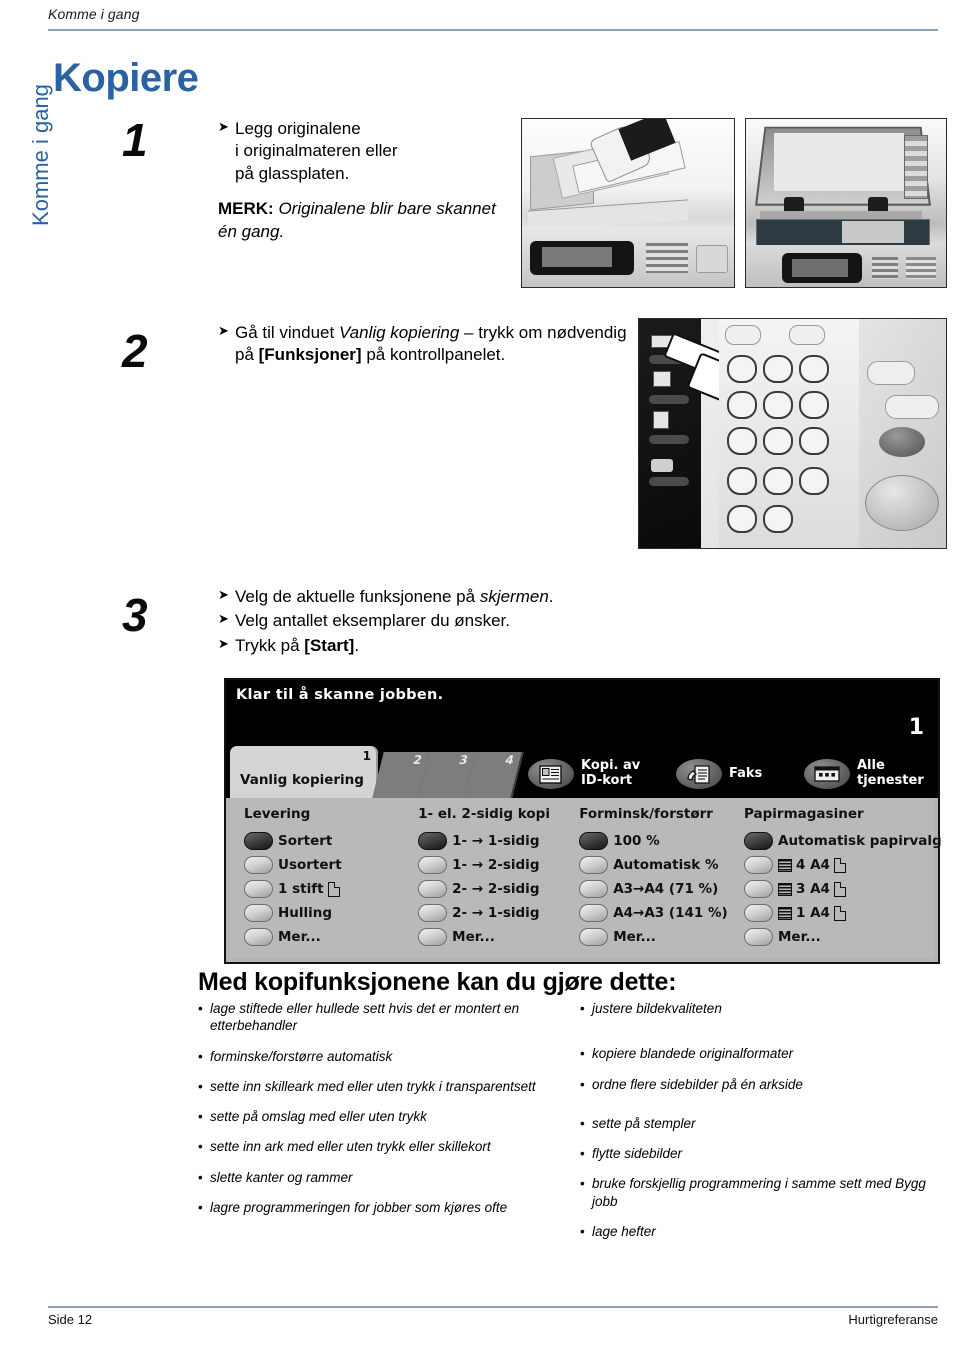  Describe the element at coordinates (270, 645) in the screenshot. I see `step-3-b3-pre: Trykk på` at that location.